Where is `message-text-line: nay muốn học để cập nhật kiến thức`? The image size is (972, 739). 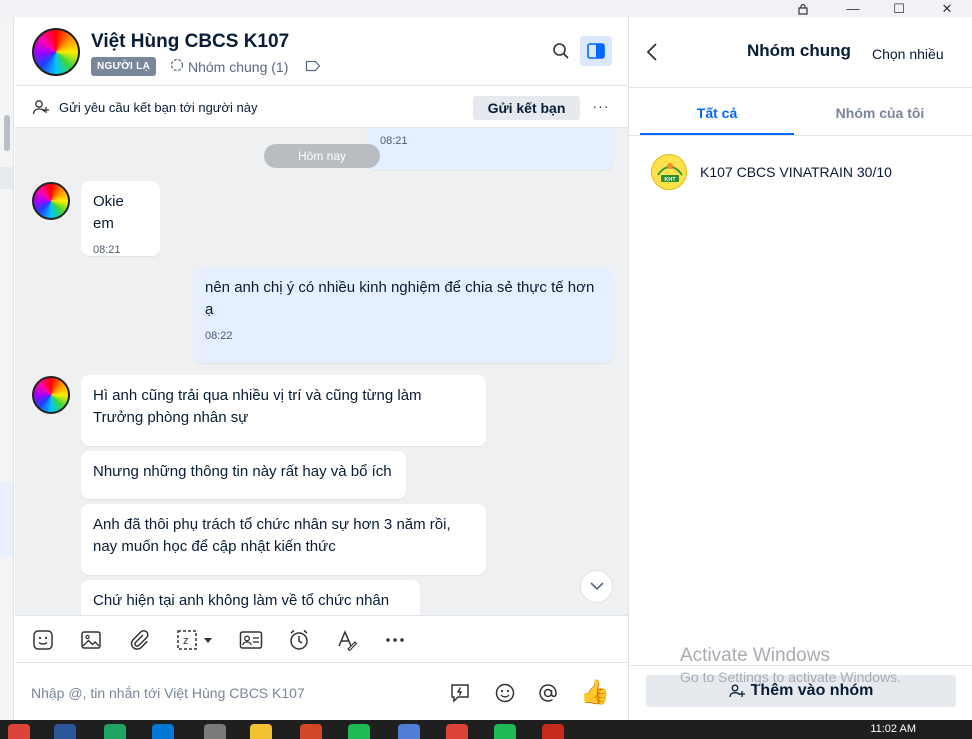 message-text-line: nay muốn học để cập nhật kiến thức is located at coordinates (214, 546).